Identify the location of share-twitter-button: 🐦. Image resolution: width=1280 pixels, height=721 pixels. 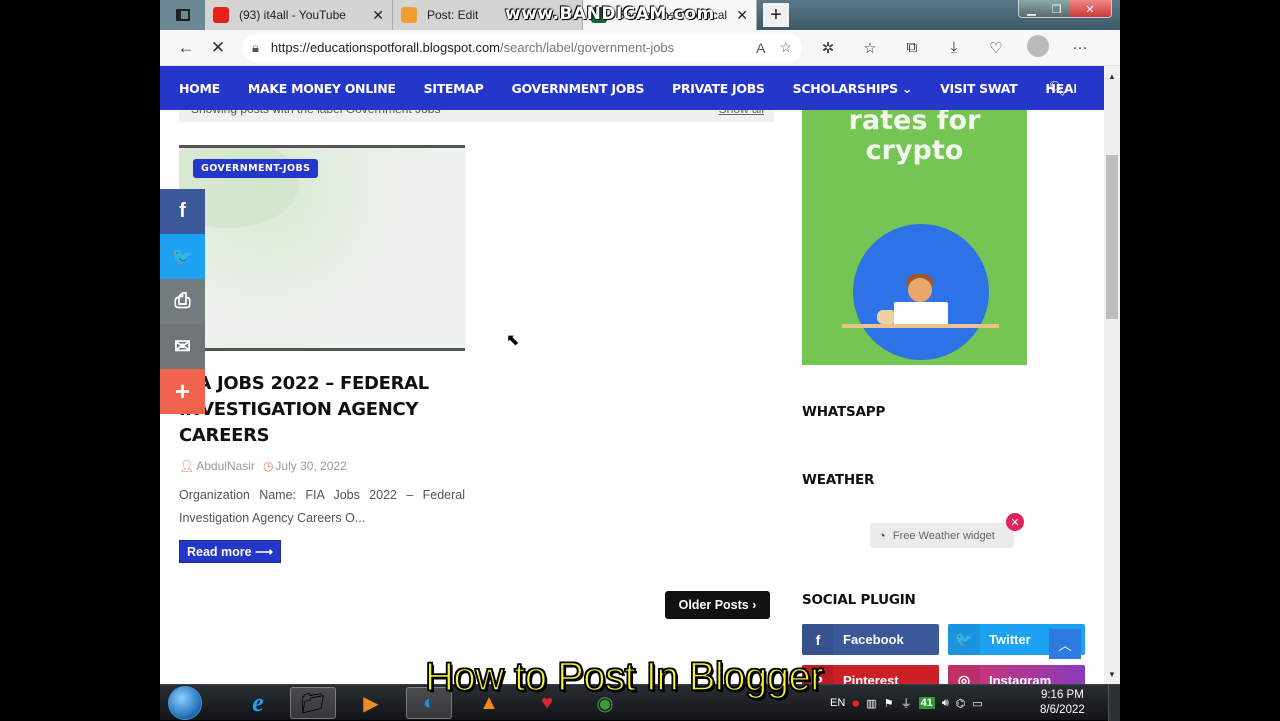
(182, 256).